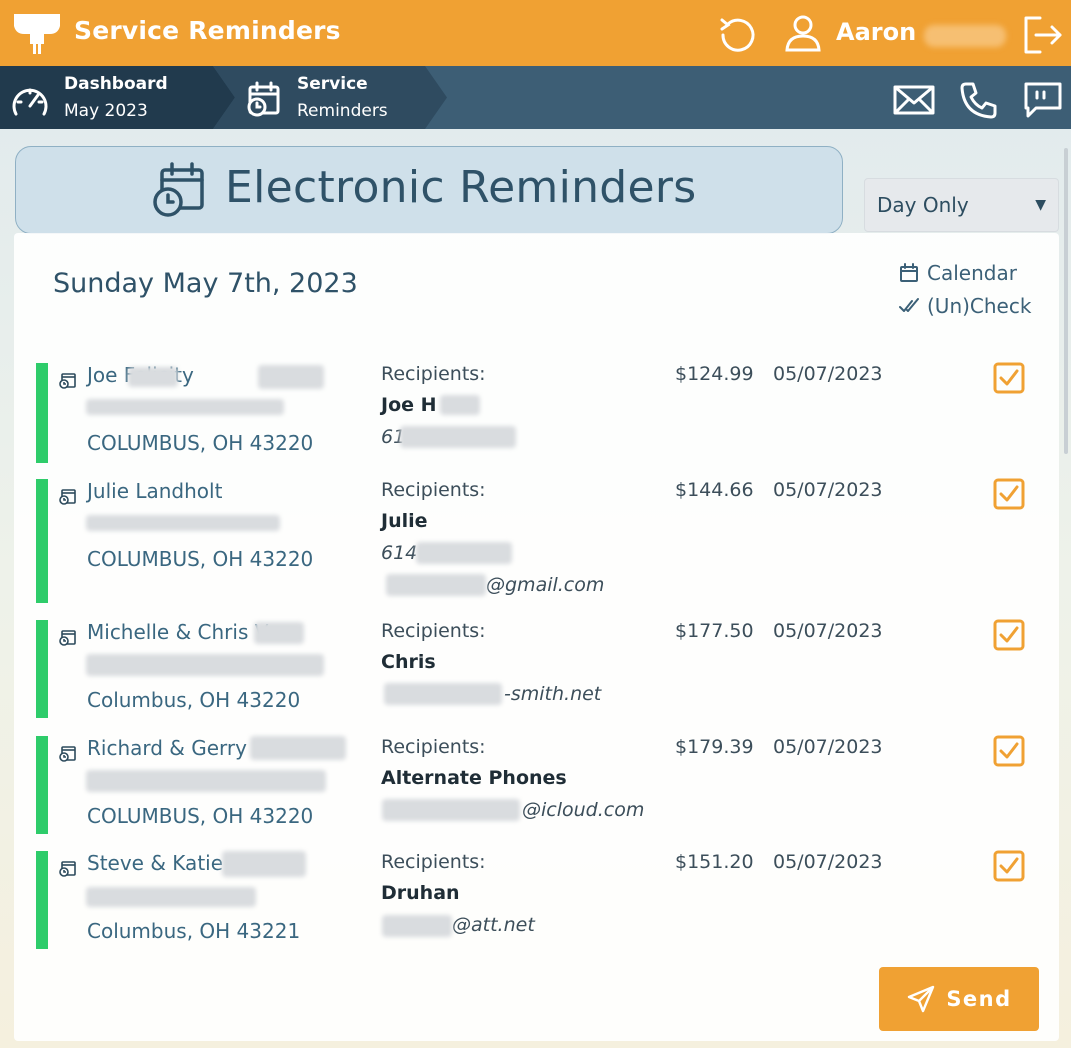 Image resolution: width=1071 pixels, height=1048 pixels. I want to click on recipient-name: Julie, so click(404, 521).